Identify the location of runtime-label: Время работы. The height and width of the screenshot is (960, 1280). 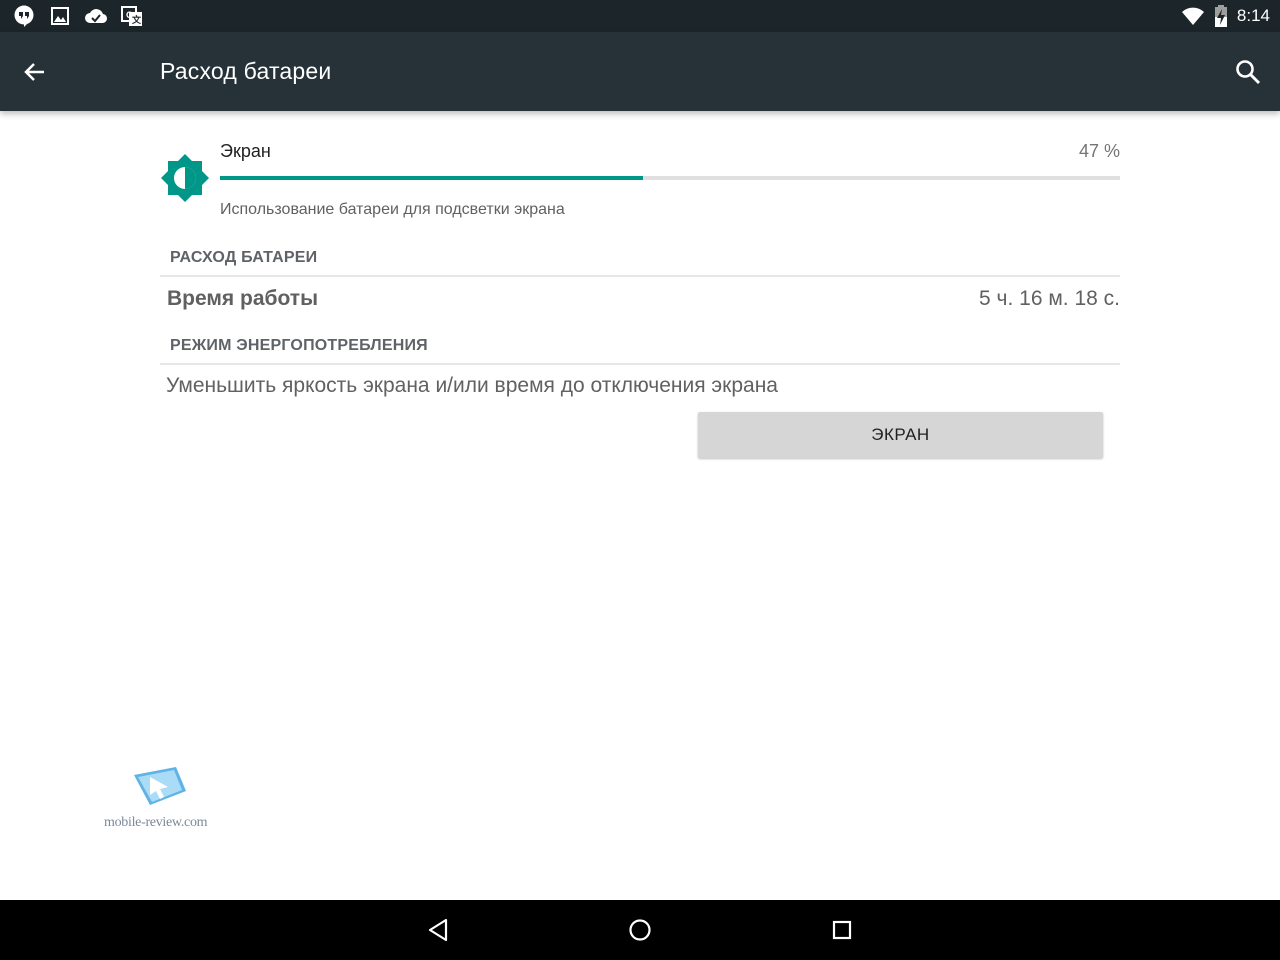
(243, 298).